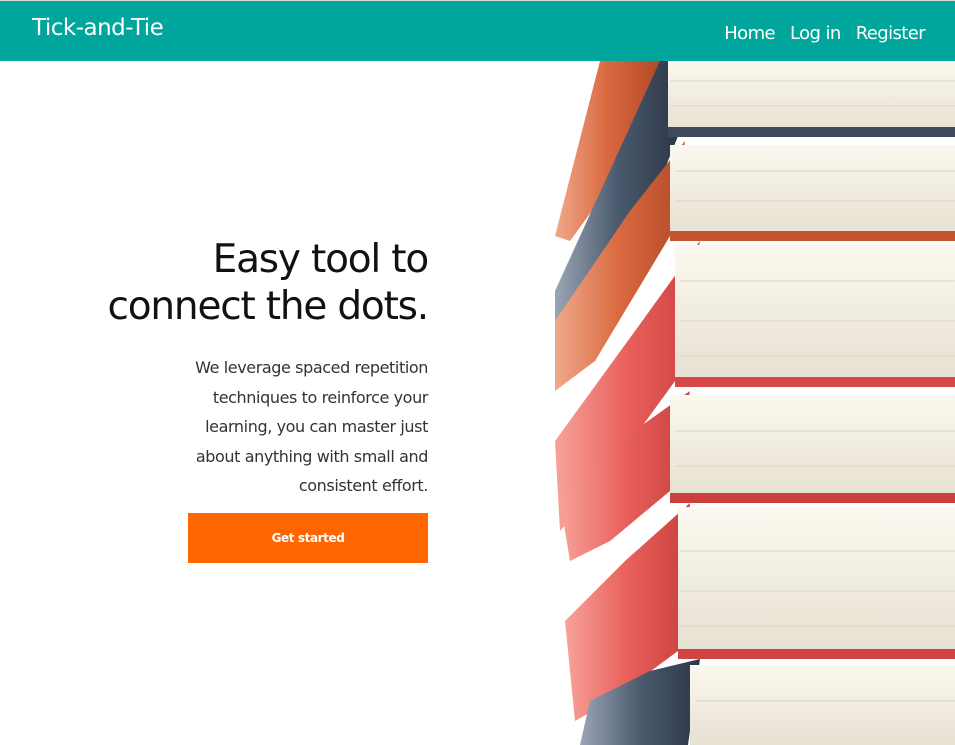 This screenshot has height=745, width=955. I want to click on nav-login-link: Log in, so click(815, 33).